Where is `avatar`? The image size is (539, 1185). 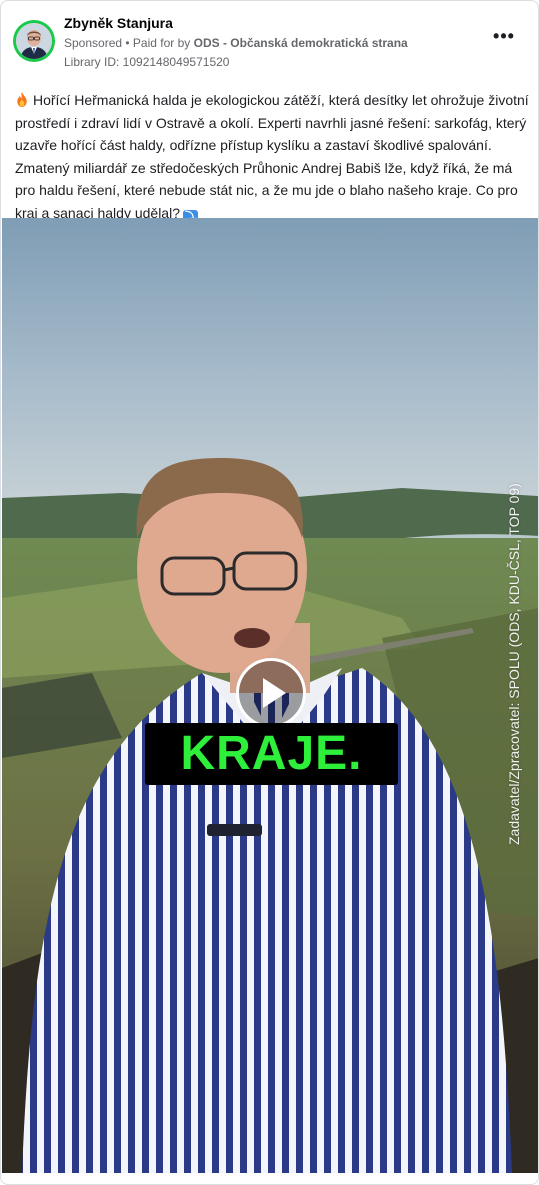 avatar is located at coordinates (34, 41).